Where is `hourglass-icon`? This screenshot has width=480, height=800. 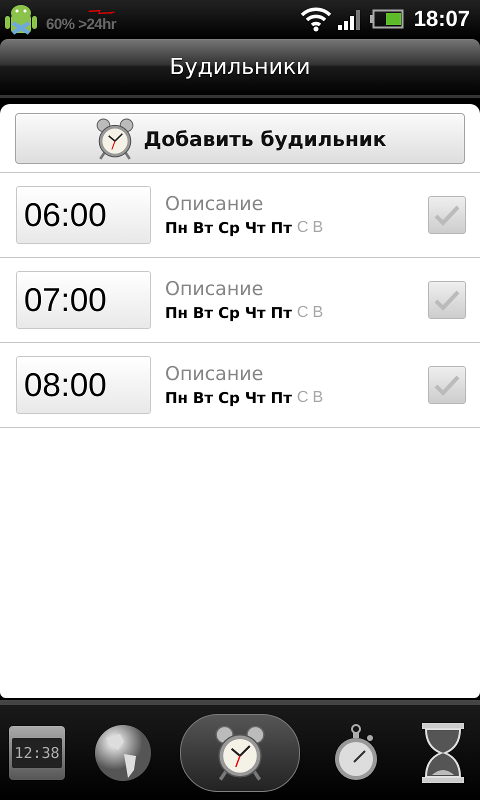 hourglass-icon is located at coordinates (443, 752).